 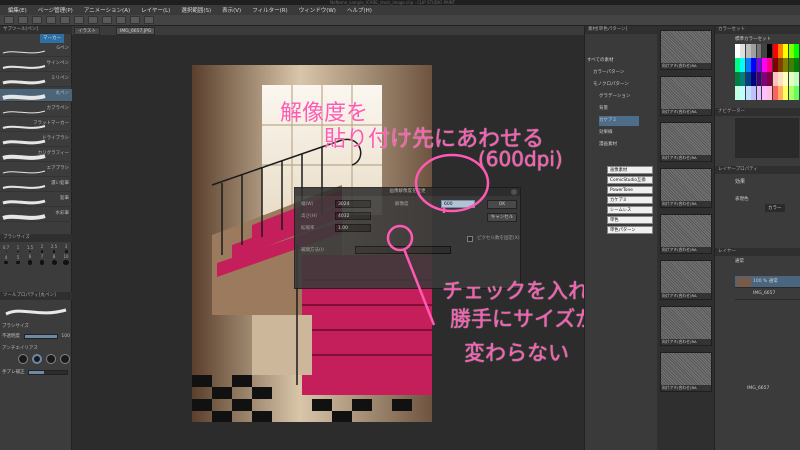 I want to click on material-tag: PowerTone, so click(x=630, y=190).